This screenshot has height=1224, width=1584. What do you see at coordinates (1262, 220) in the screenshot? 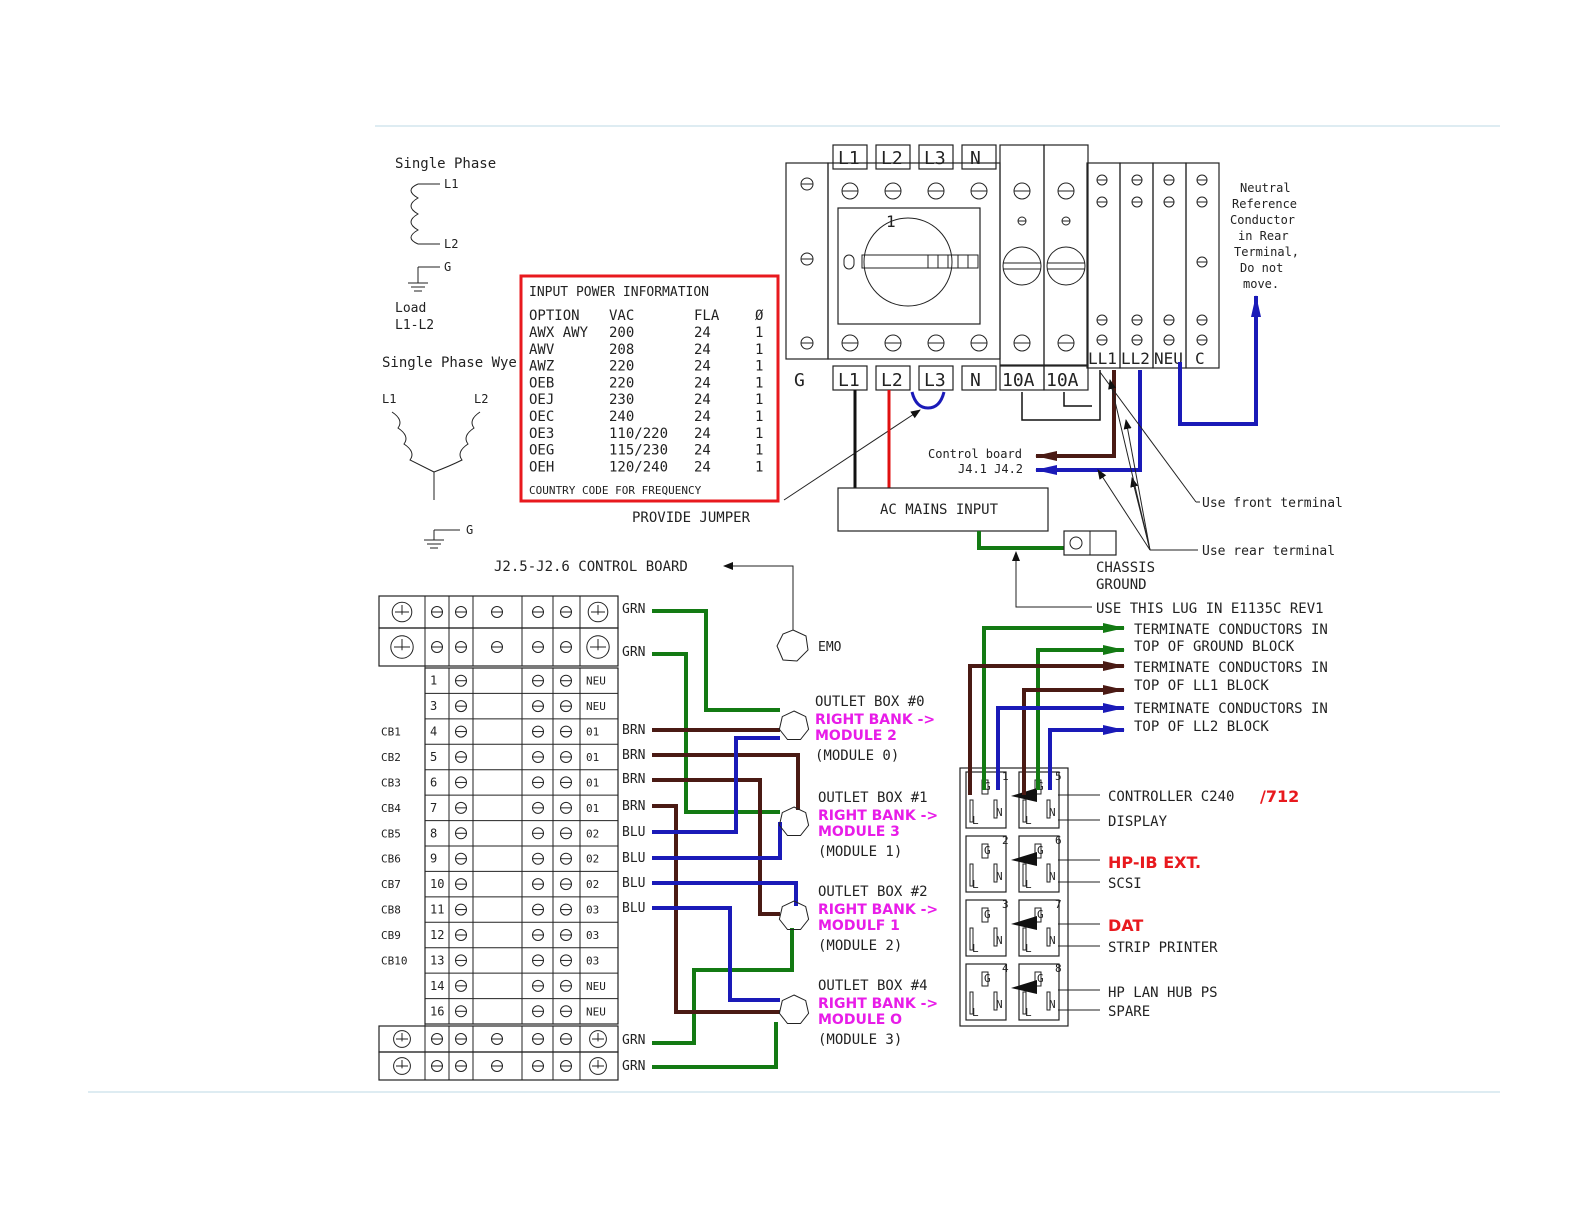
I see `neutral-note-3: Conductor` at bounding box center [1262, 220].